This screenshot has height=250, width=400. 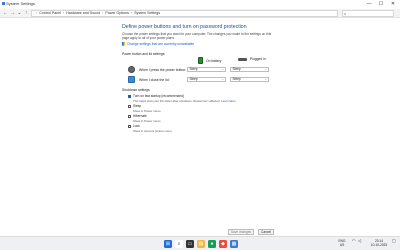 I want to click on shield-icon, so click(x=123, y=44).